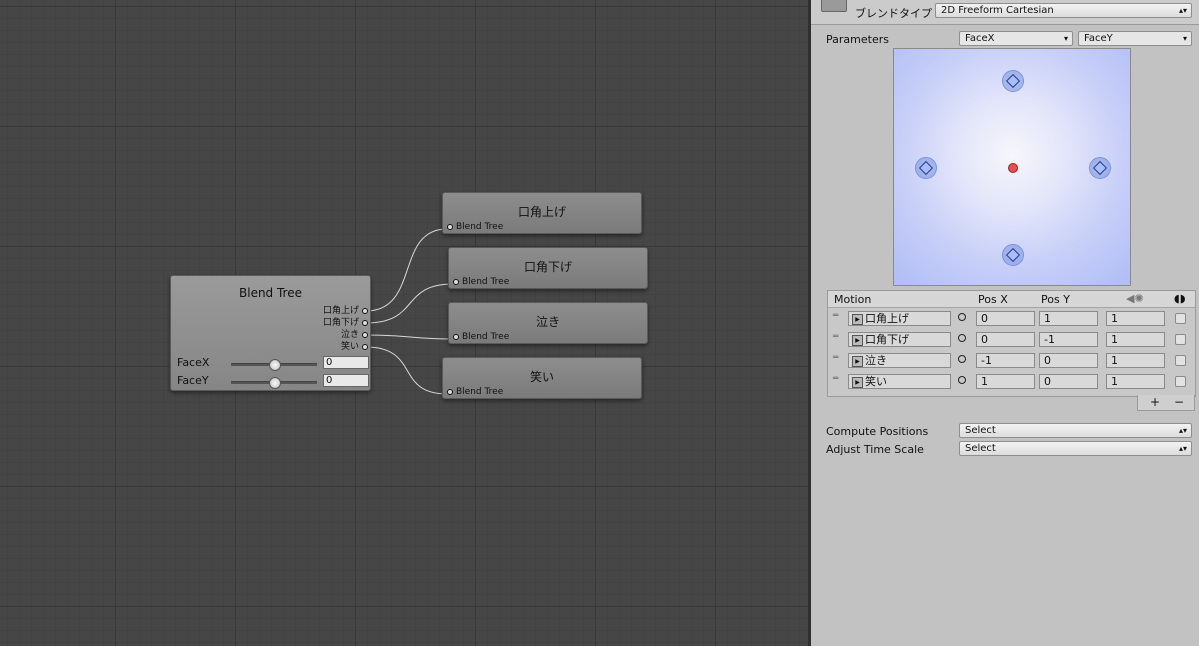 This screenshot has width=1199, height=646. I want to click on motion-node-0: 口角上げ Blend Tree, so click(542, 213).